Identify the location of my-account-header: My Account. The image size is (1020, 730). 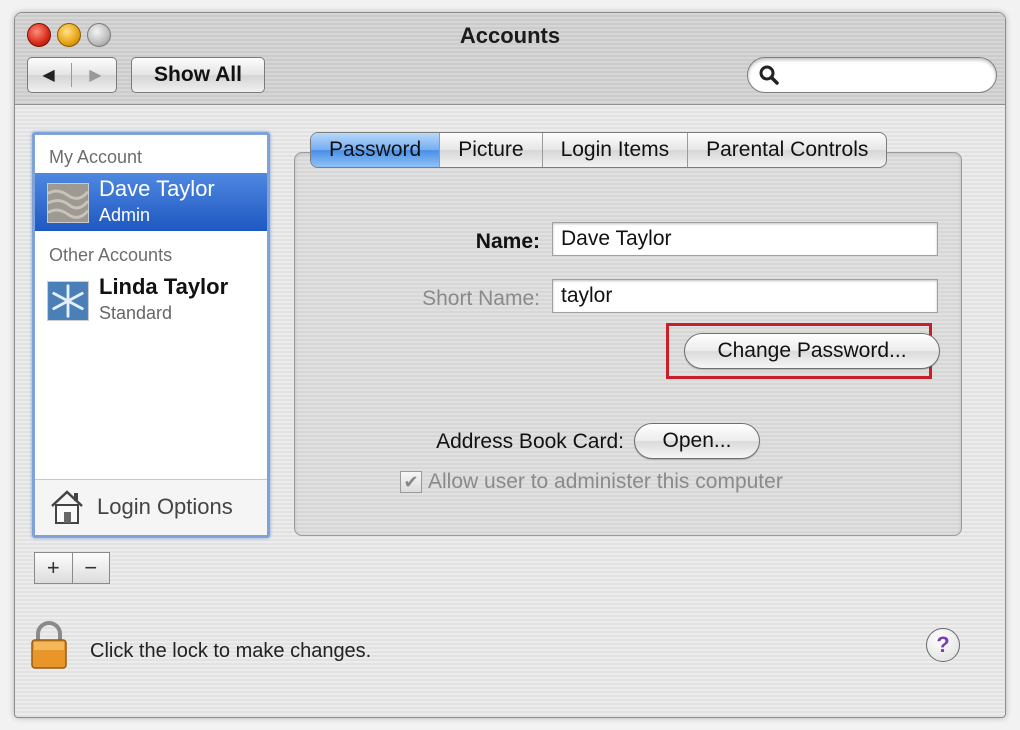
(96, 157).